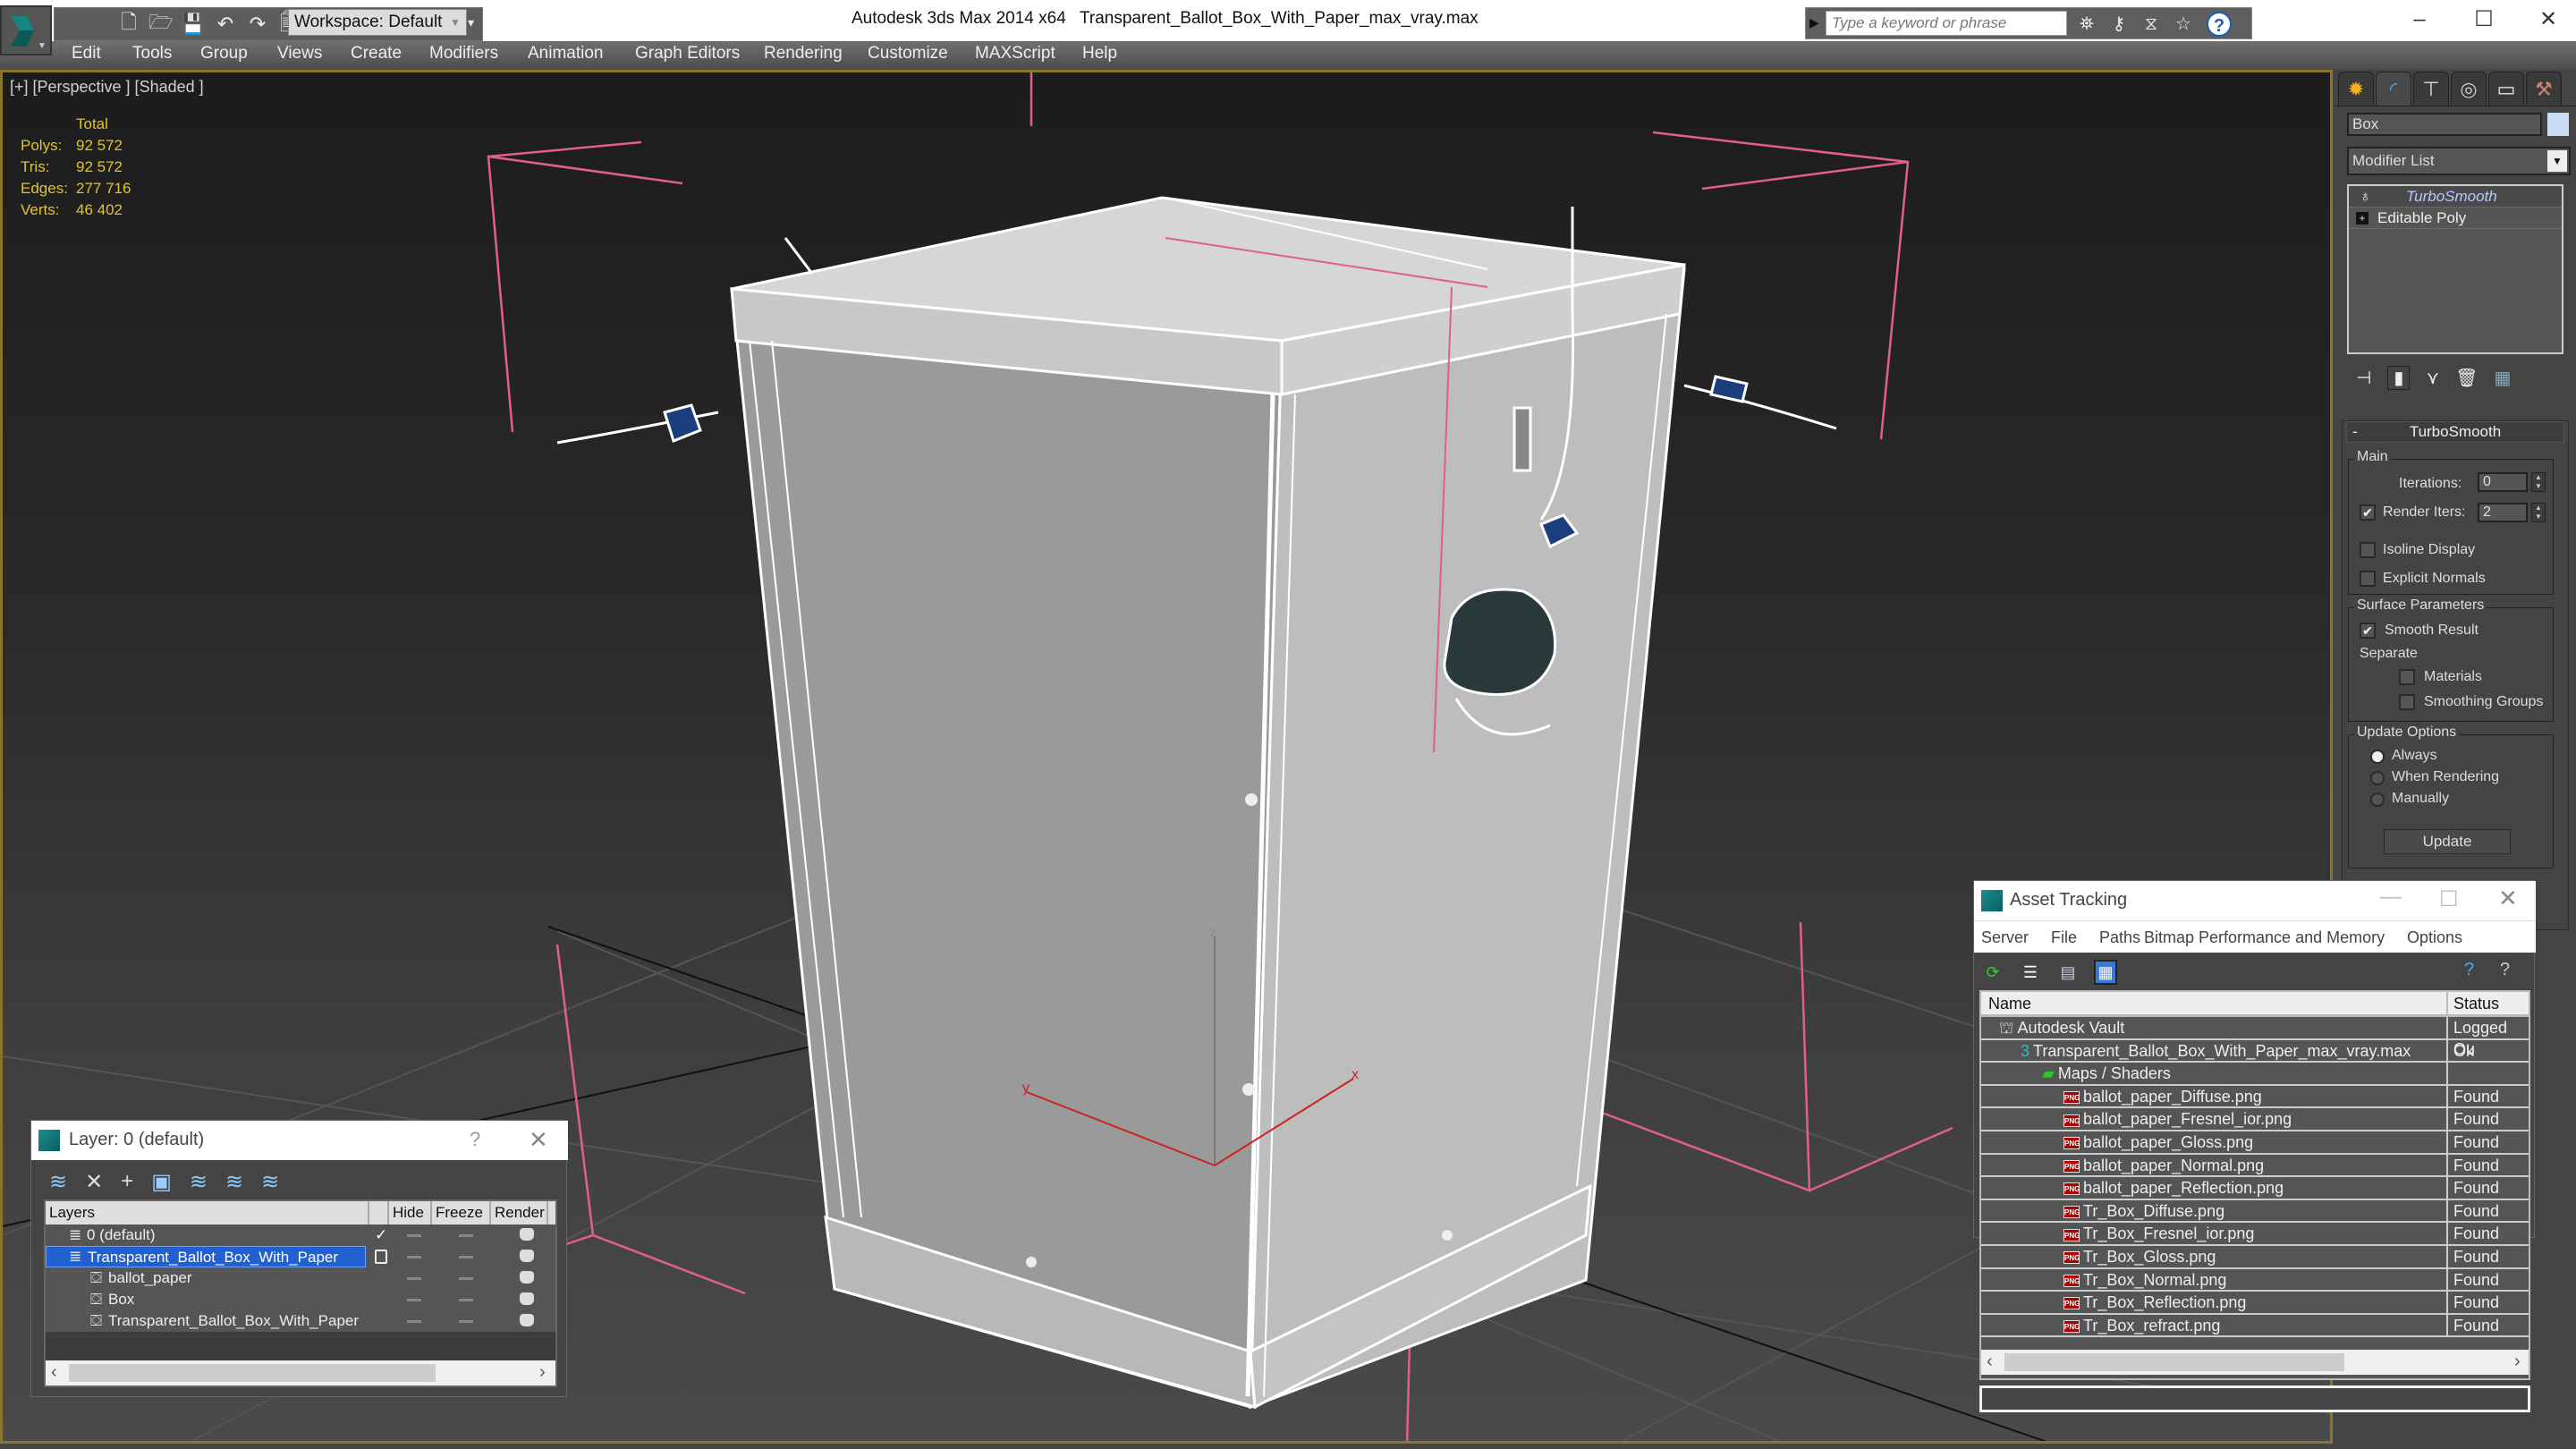 Image resolution: width=2576 pixels, height=1449 pixels. Describe the element at coordinates (2255, 1188) in the screenshot. I see `asset-row: PNG ballot_paper_Reflection.png Found` at that location.